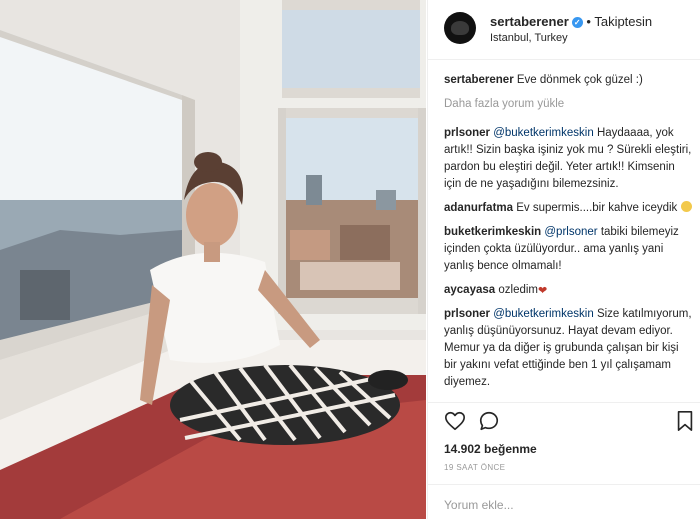 This screenshot has height=519, width=700. Describe the element at coordinates (529, 38) in the screenshot. I see `location-link: Istanbul, Turkey` at that location.